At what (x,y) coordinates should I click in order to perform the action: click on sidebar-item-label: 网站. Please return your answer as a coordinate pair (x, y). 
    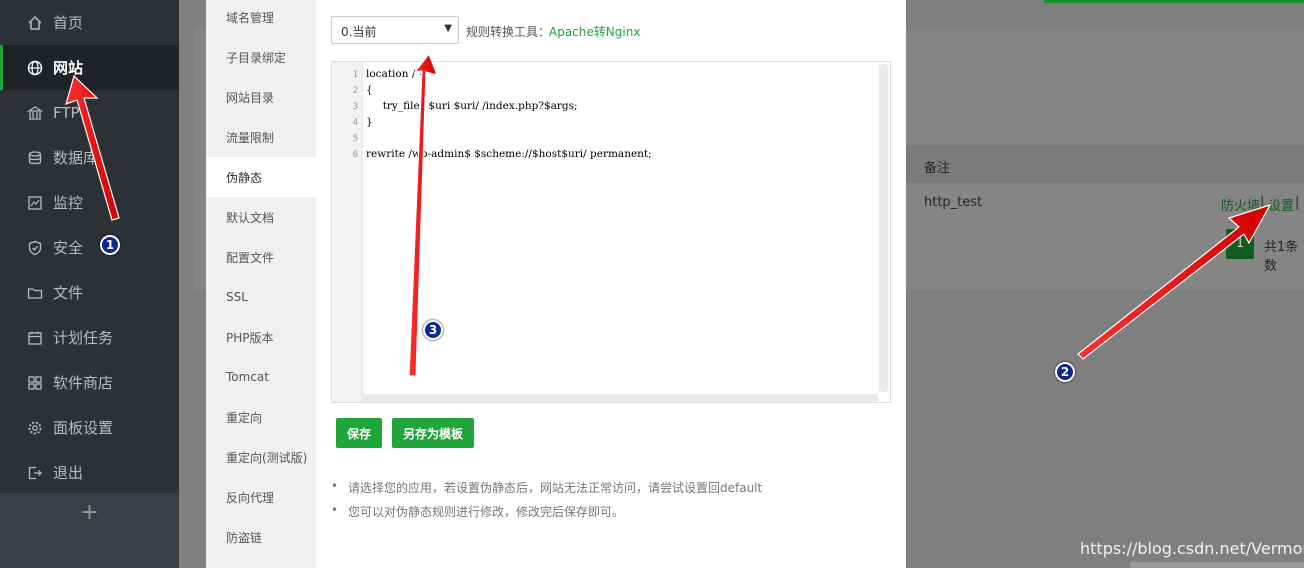
    Looking at the image, I should click on (68, 68).